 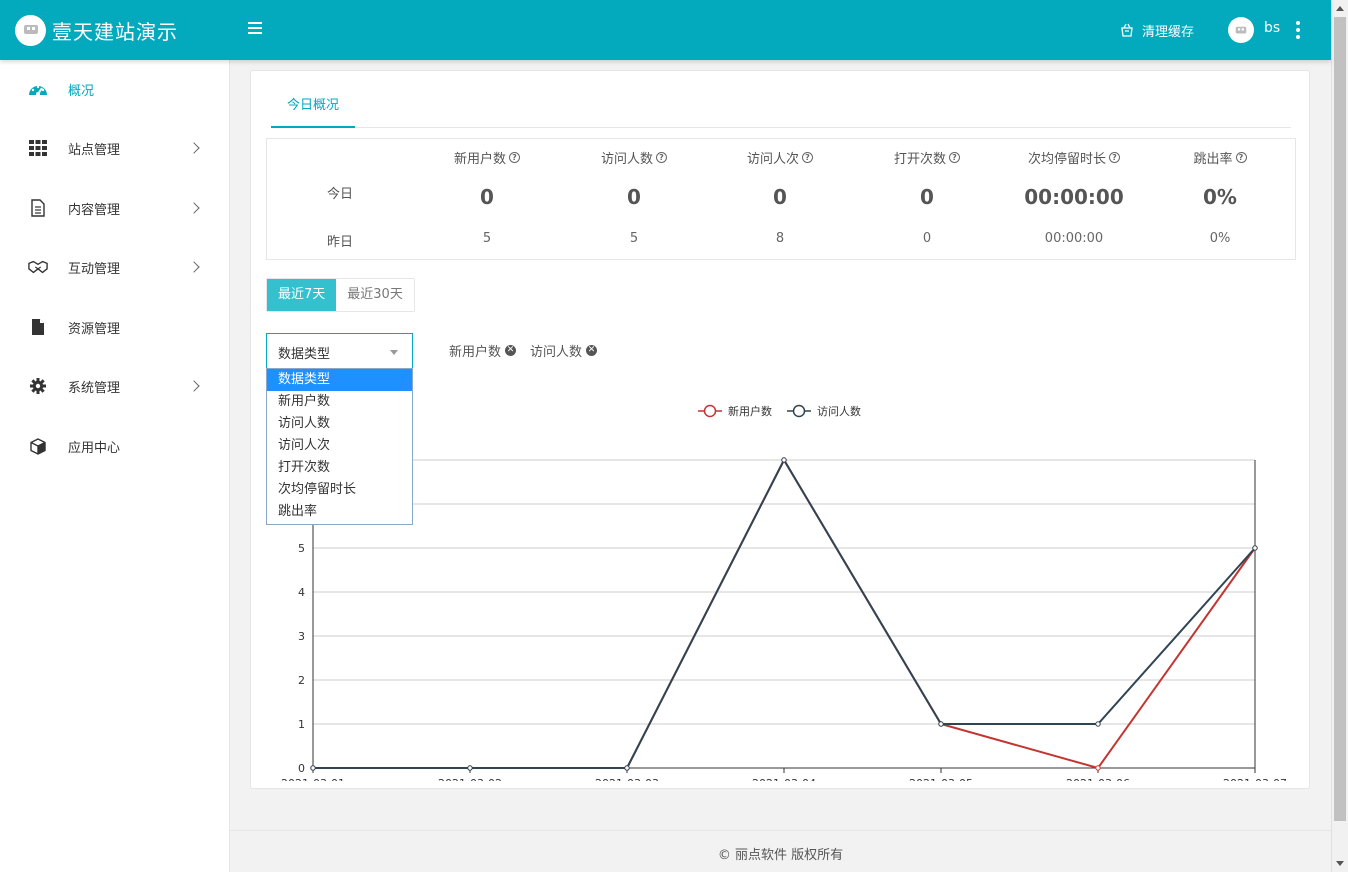 What do you see at coordinates (38, 148) in the screenshot?
I see `grid-icon` at bounding box center [38, 148].